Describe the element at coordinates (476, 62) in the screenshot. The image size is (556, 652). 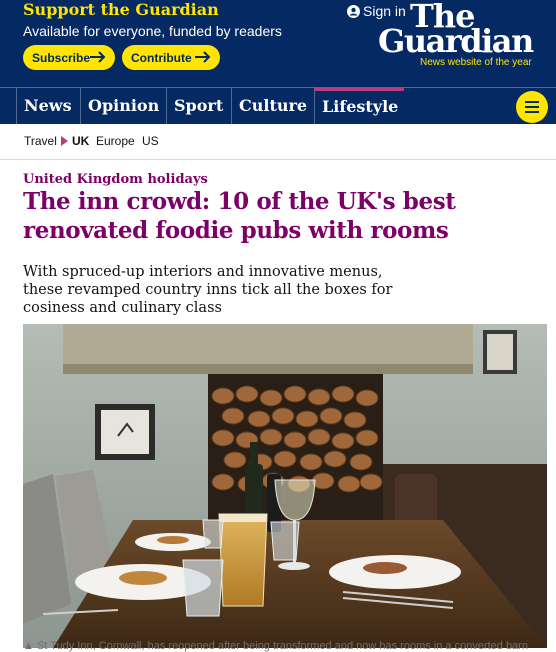
I see `logo-tagline: News website of the year` at that location.